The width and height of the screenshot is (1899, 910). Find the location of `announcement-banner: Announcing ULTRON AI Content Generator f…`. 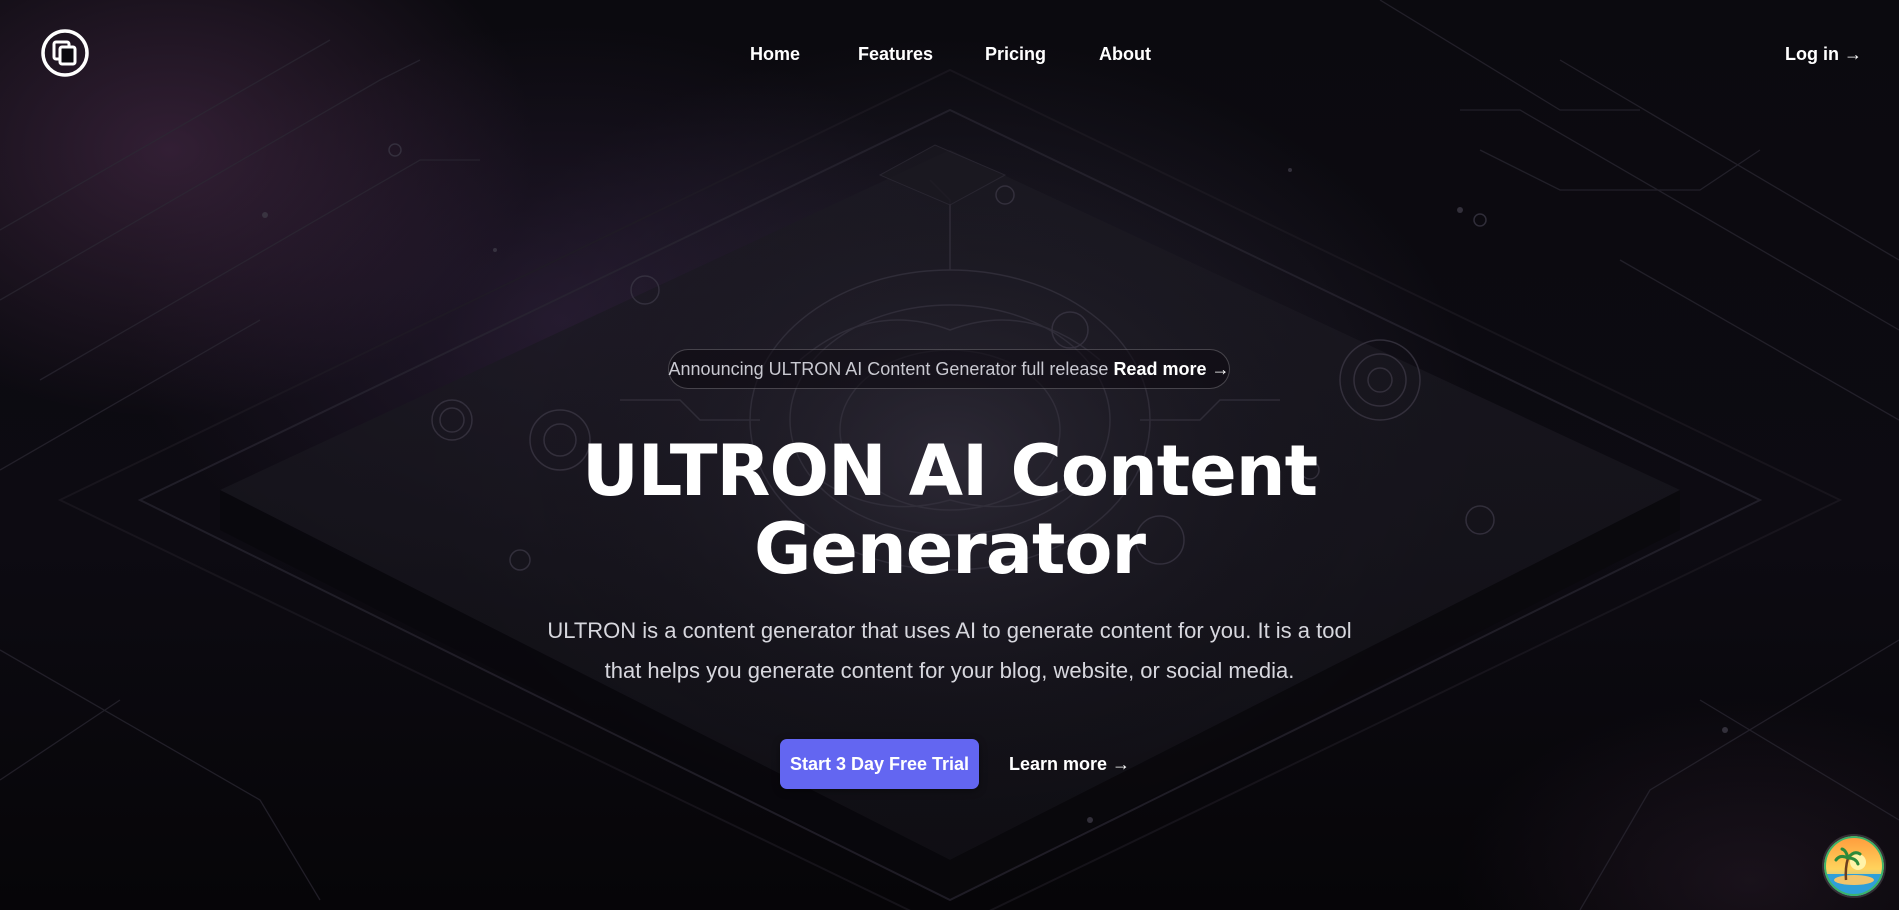

announcement-banner: Announcing ULTRON AI Content Generator f… is located at coordinates (949, 369).